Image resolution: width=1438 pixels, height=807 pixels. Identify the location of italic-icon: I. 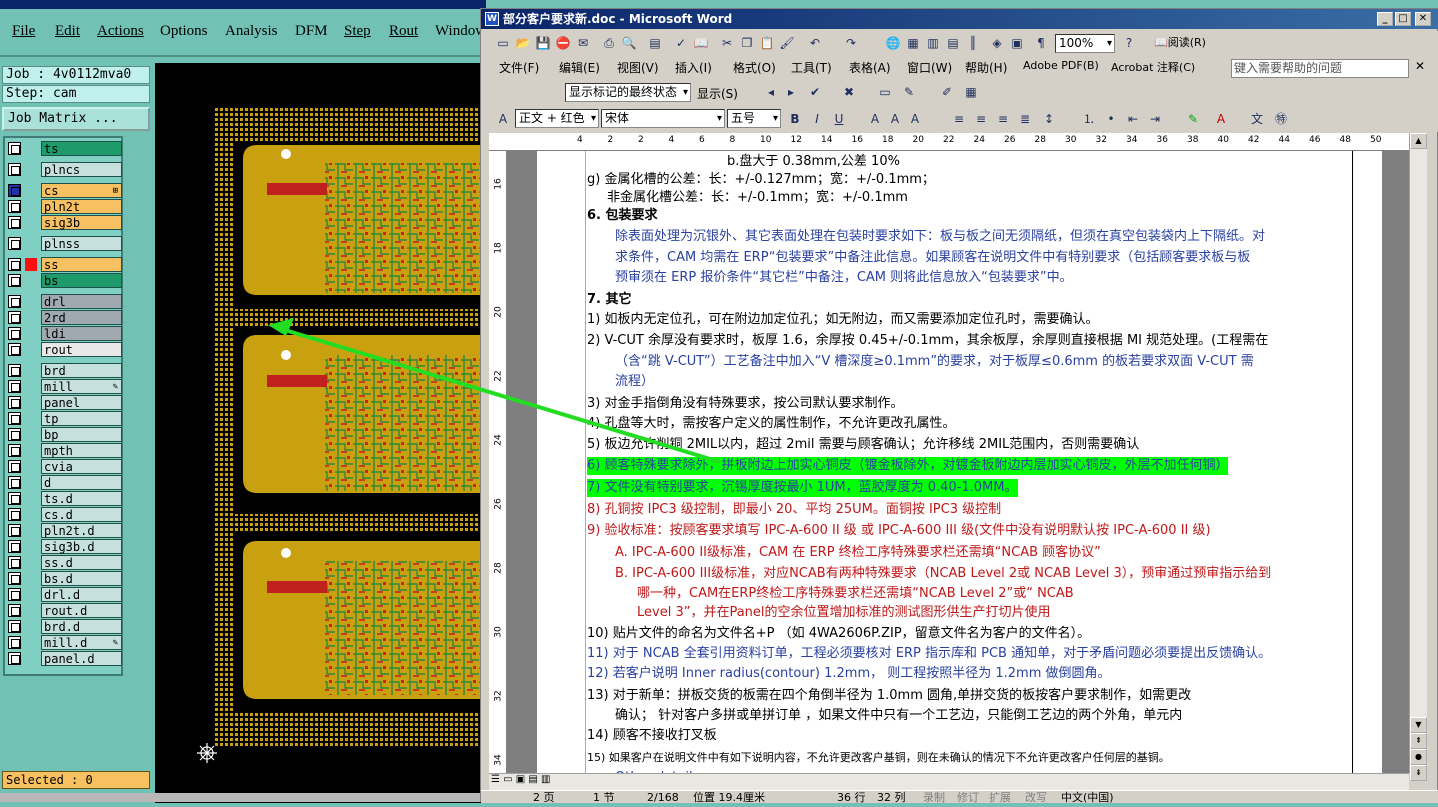
(817, 119).